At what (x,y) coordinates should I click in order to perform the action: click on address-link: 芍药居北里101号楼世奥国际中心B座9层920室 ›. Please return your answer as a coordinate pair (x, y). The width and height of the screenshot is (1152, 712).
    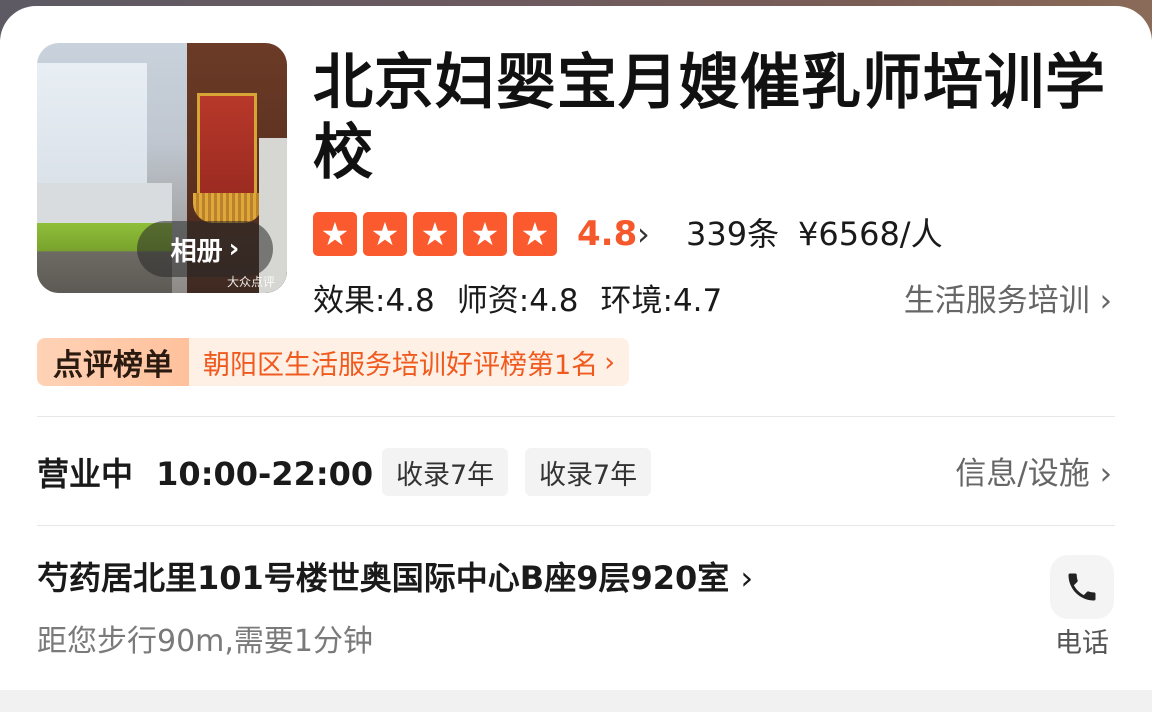
    Looking at the image, I should click on (395, 578).